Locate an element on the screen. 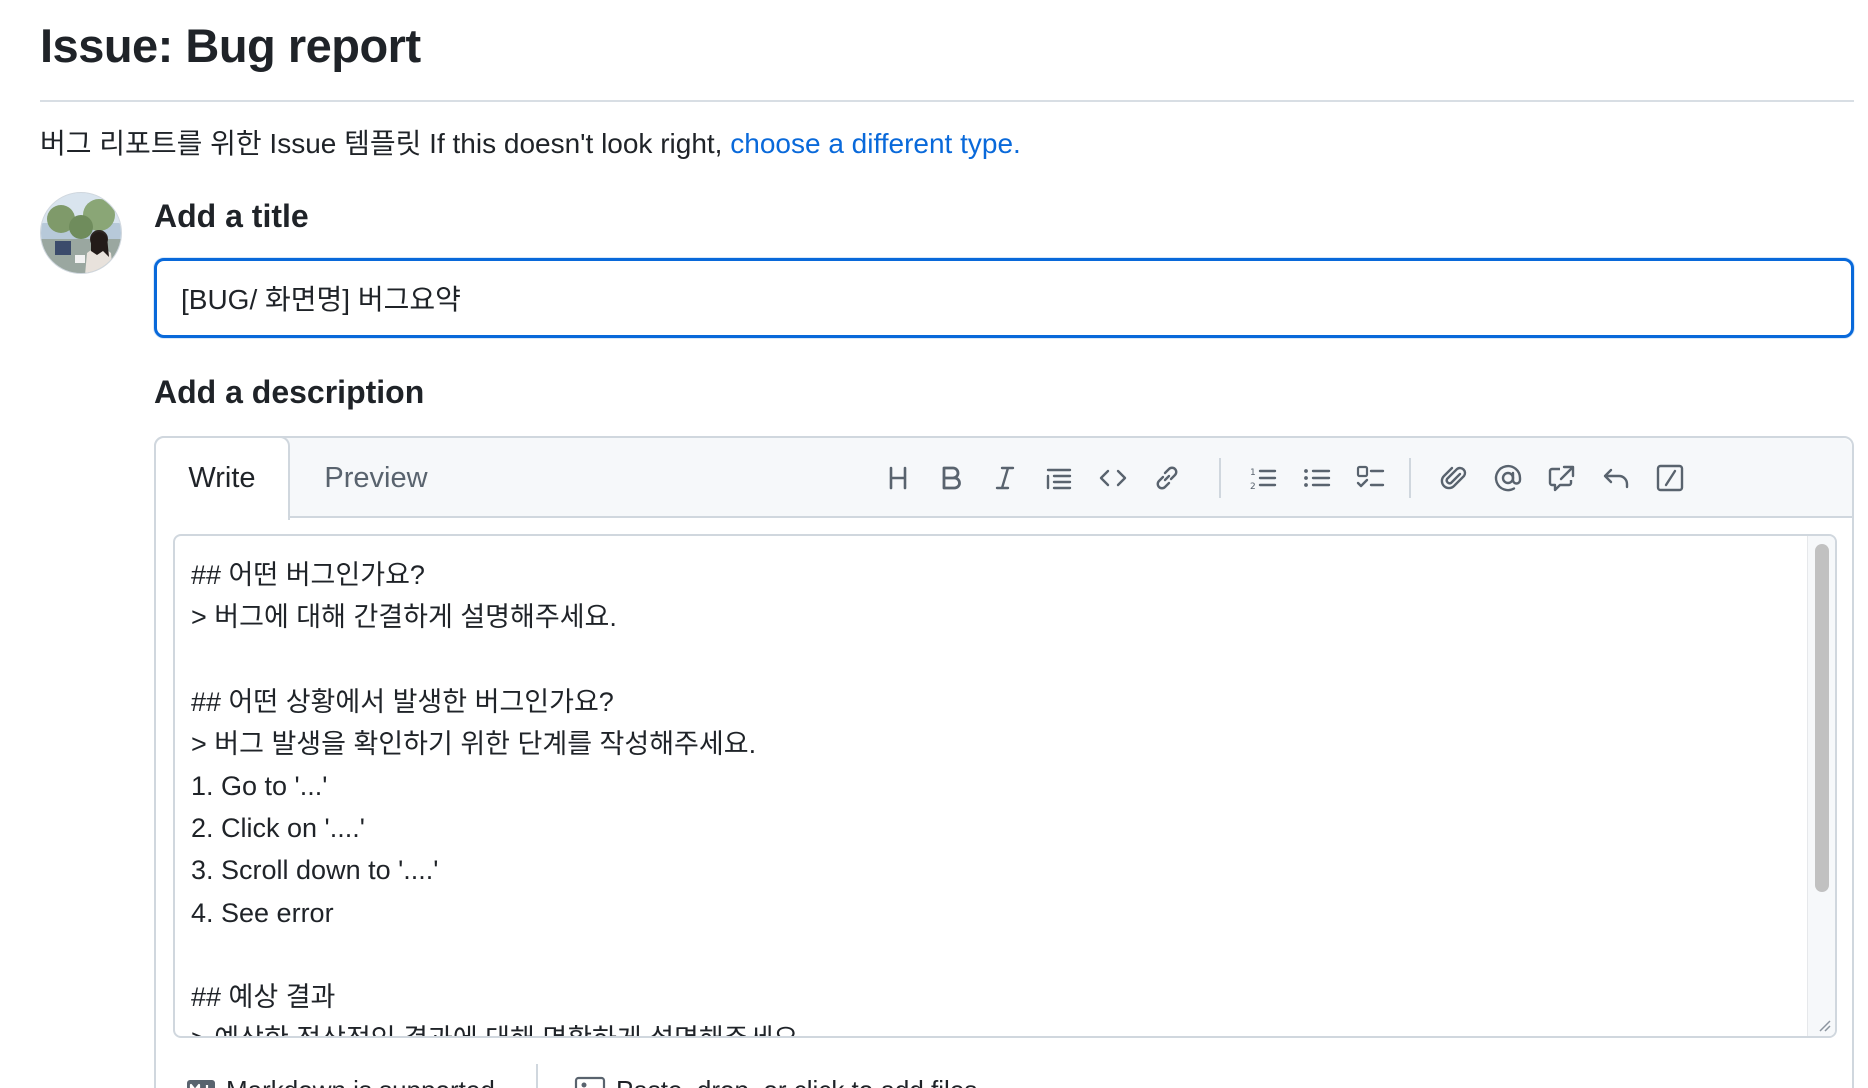 Image resolution: width=1868 pixels, height=1088 pixels. editor-header: Write Preview 1 2 is located at coordinates (1003, 478).